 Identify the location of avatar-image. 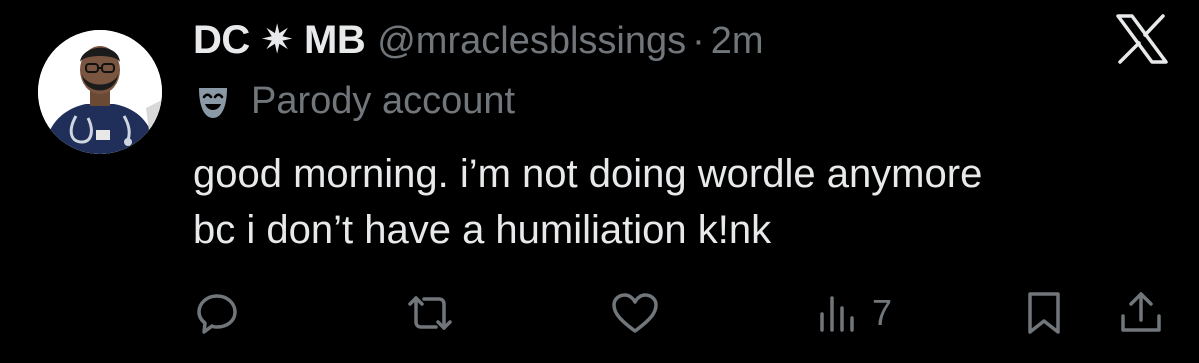
(100, 92).